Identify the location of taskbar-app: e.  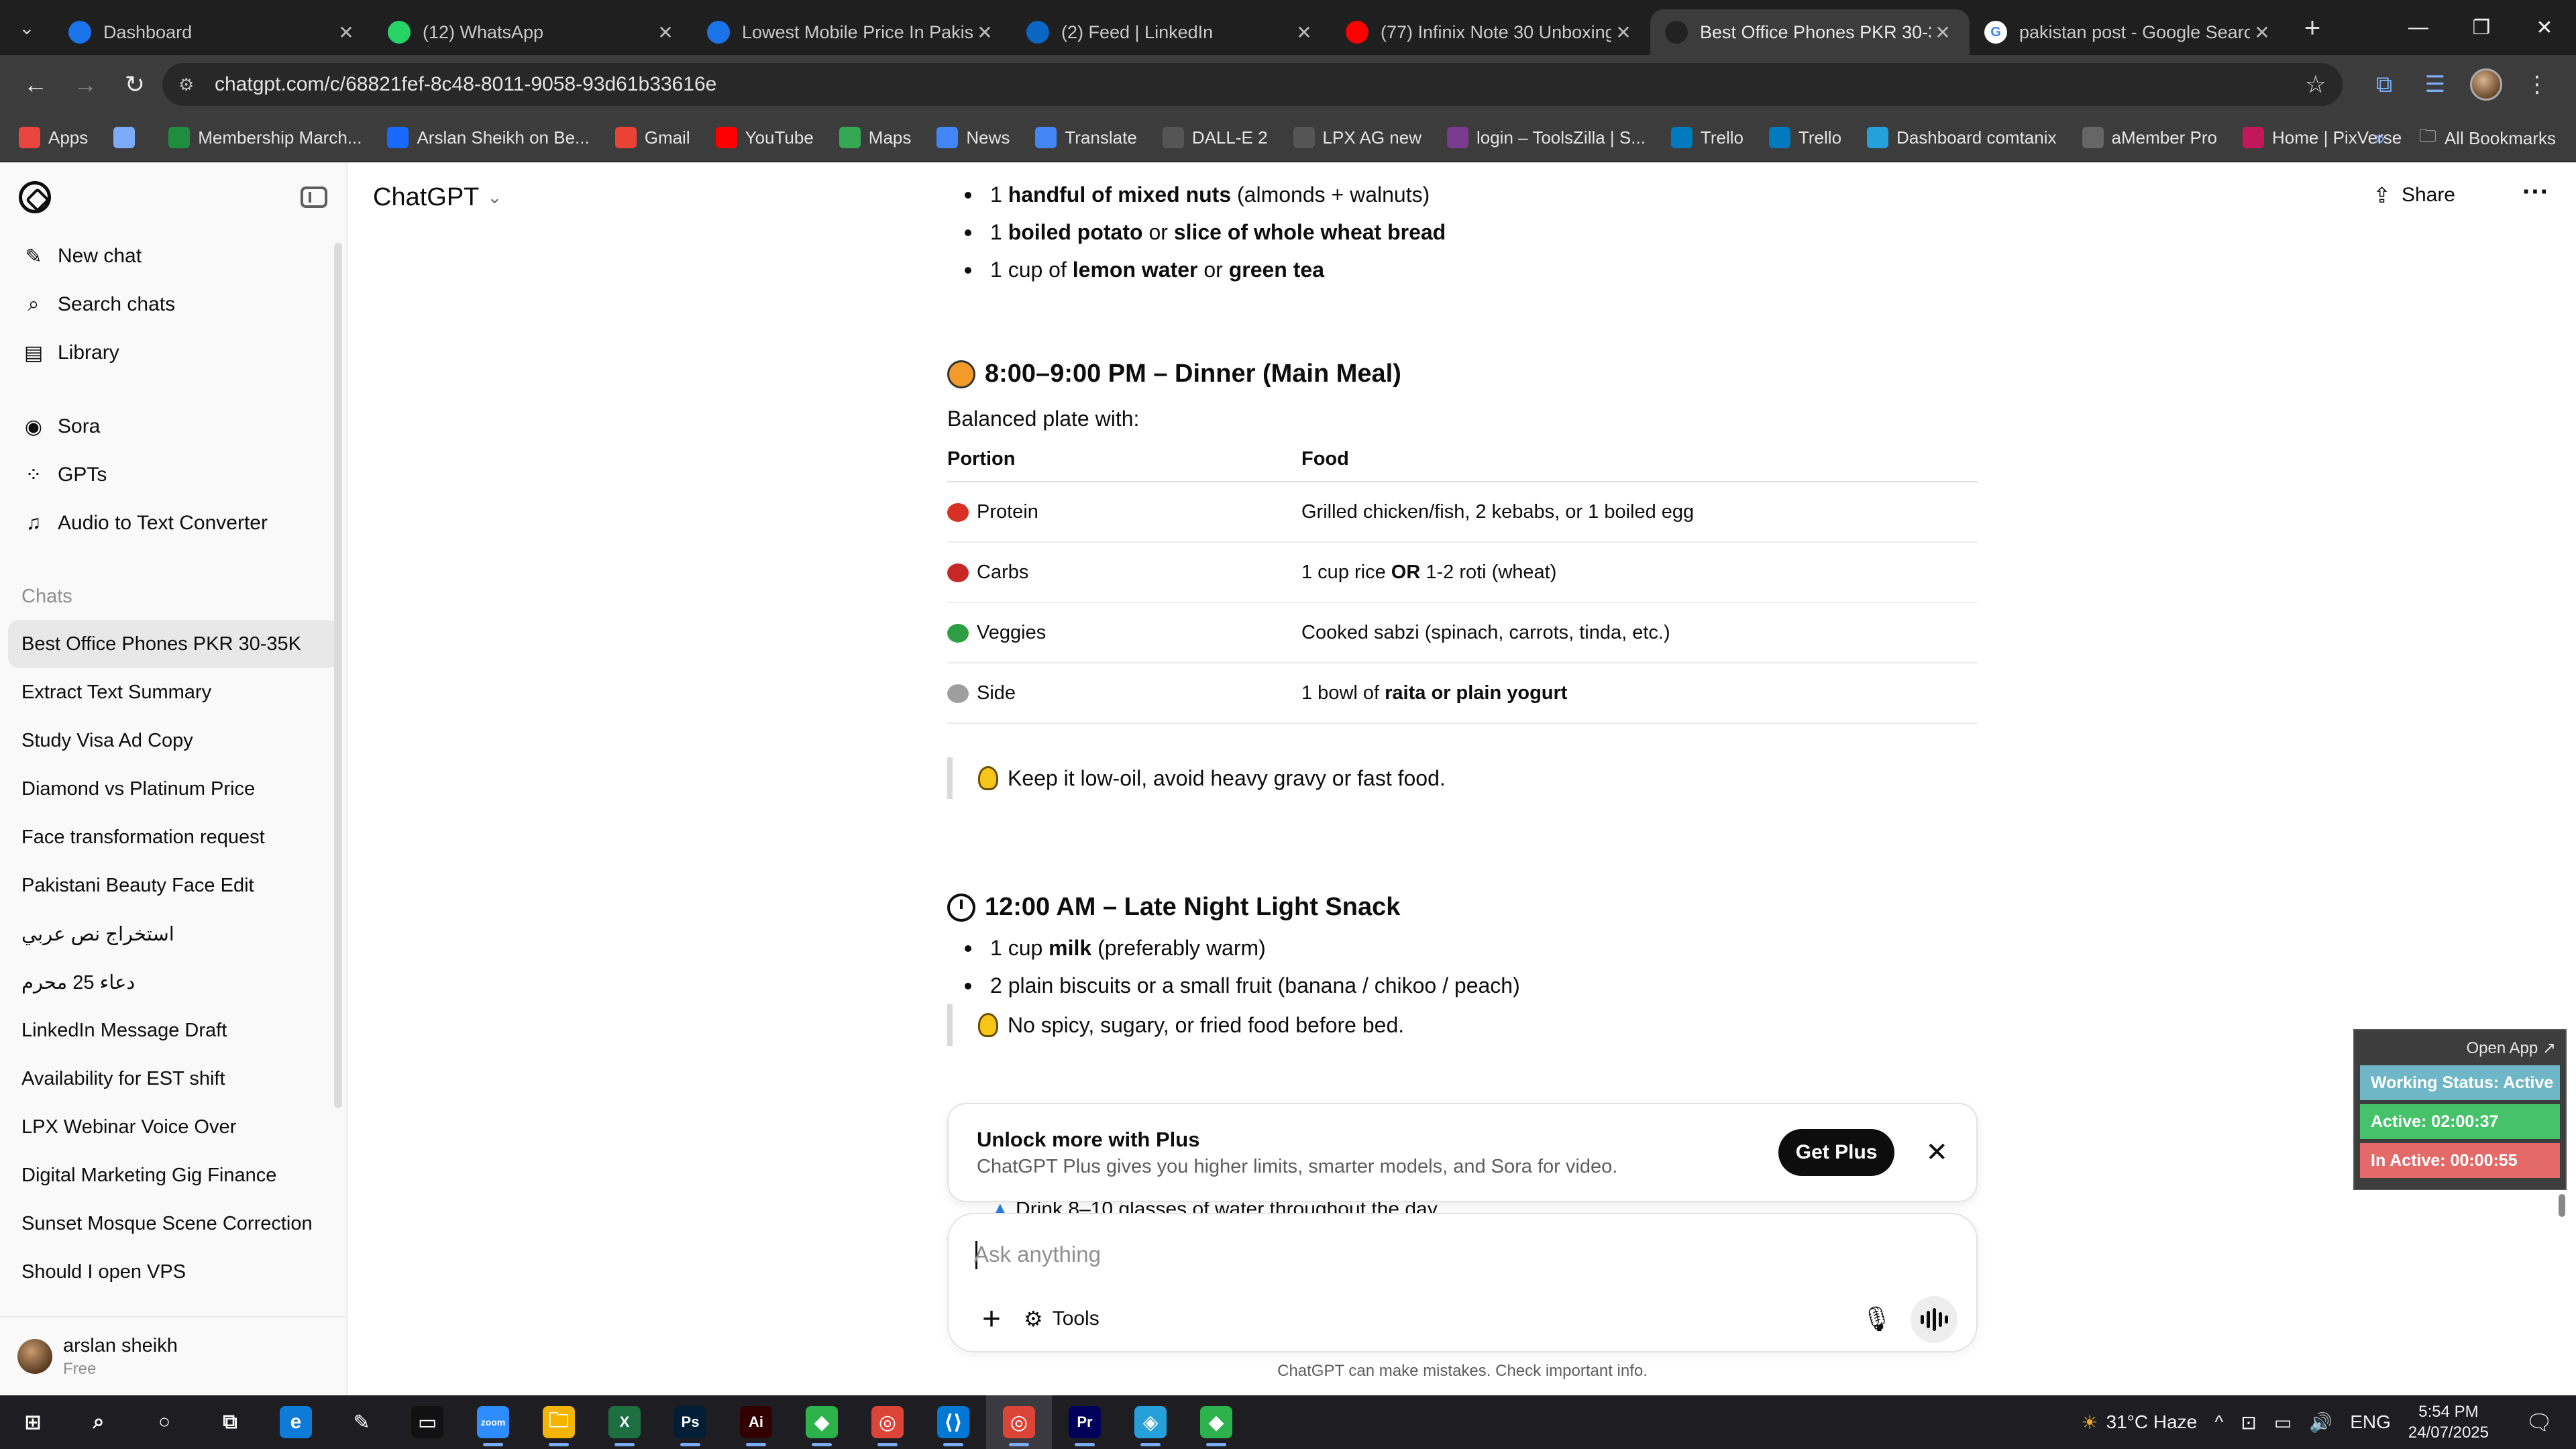
(296, 1422).